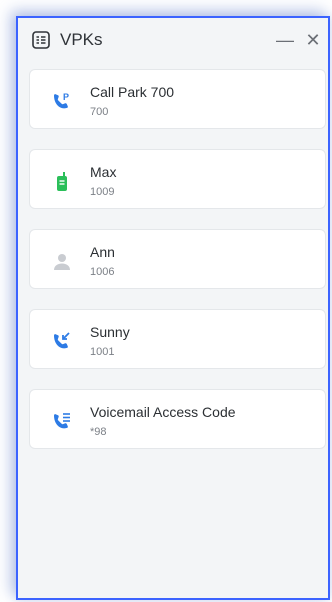  I want to click on vpk-name: Max, so click(103, 172).